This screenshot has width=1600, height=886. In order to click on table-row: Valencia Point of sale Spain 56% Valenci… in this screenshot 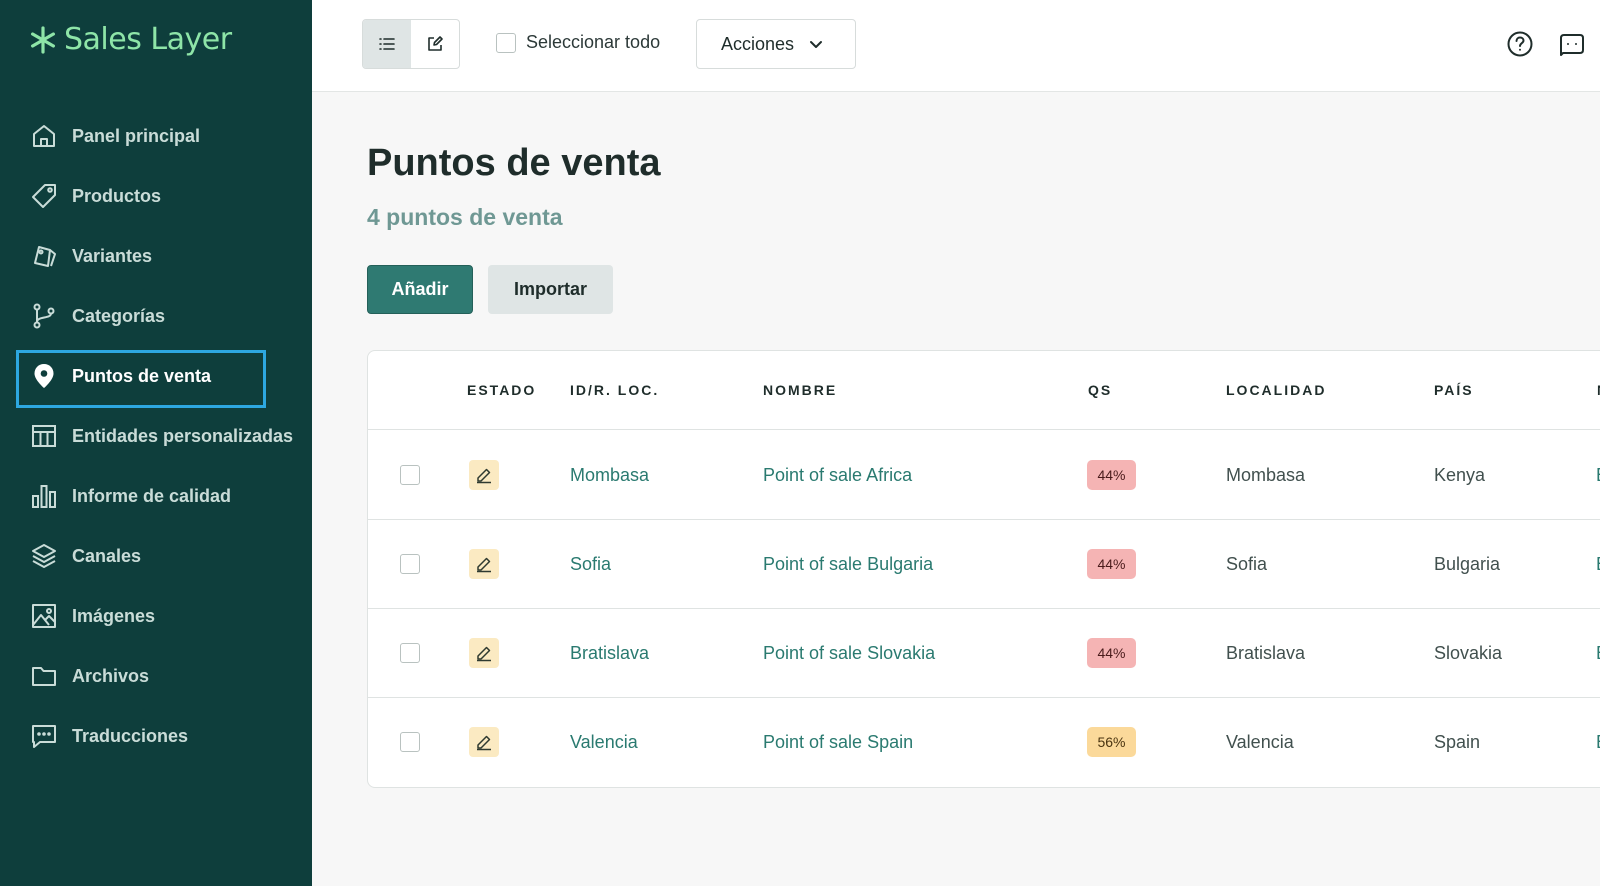, I will do `click(984, 742)`.